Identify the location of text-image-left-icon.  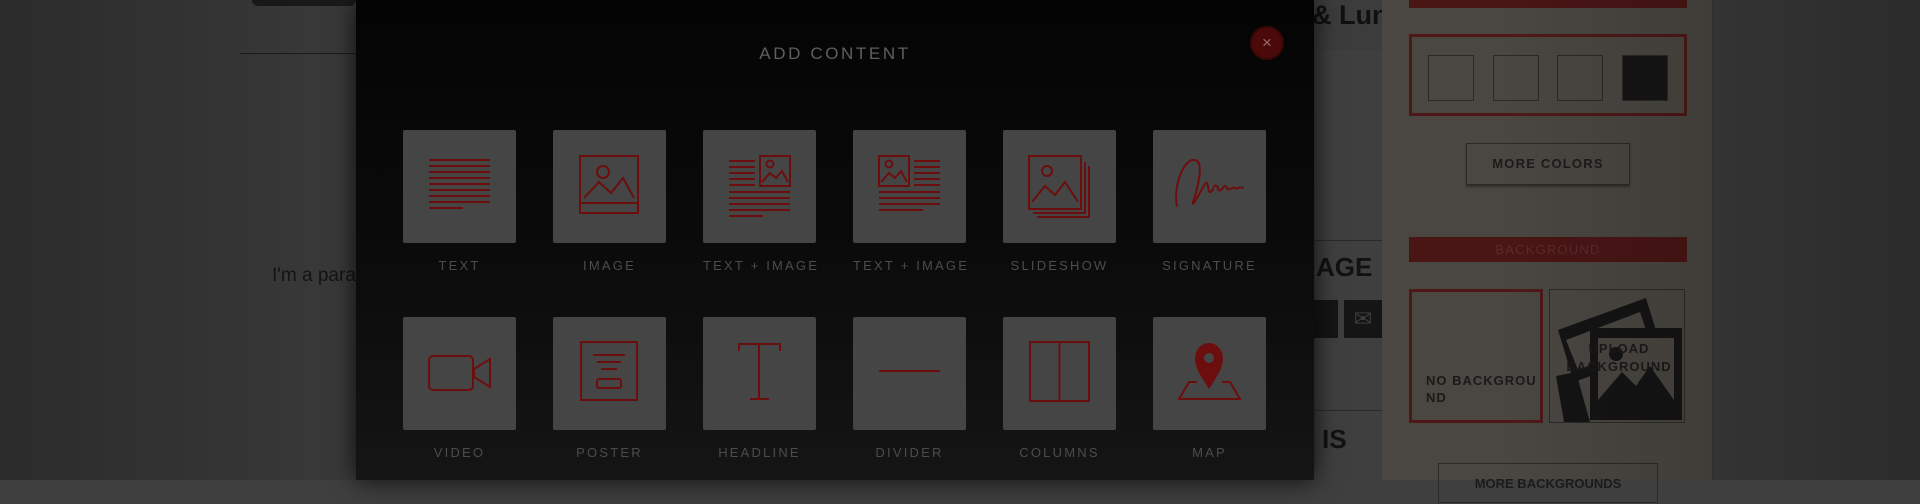
(909, 183).